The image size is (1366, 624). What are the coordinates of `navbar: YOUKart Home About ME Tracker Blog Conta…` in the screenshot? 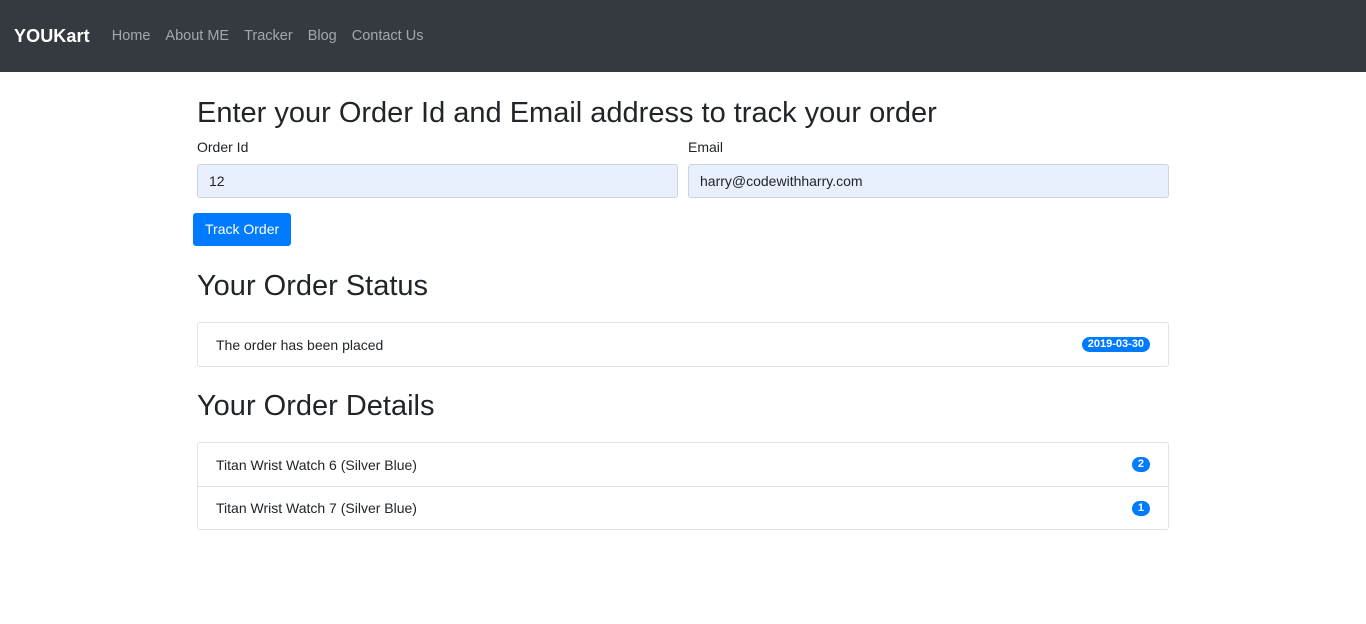 It's located at (683, 36).